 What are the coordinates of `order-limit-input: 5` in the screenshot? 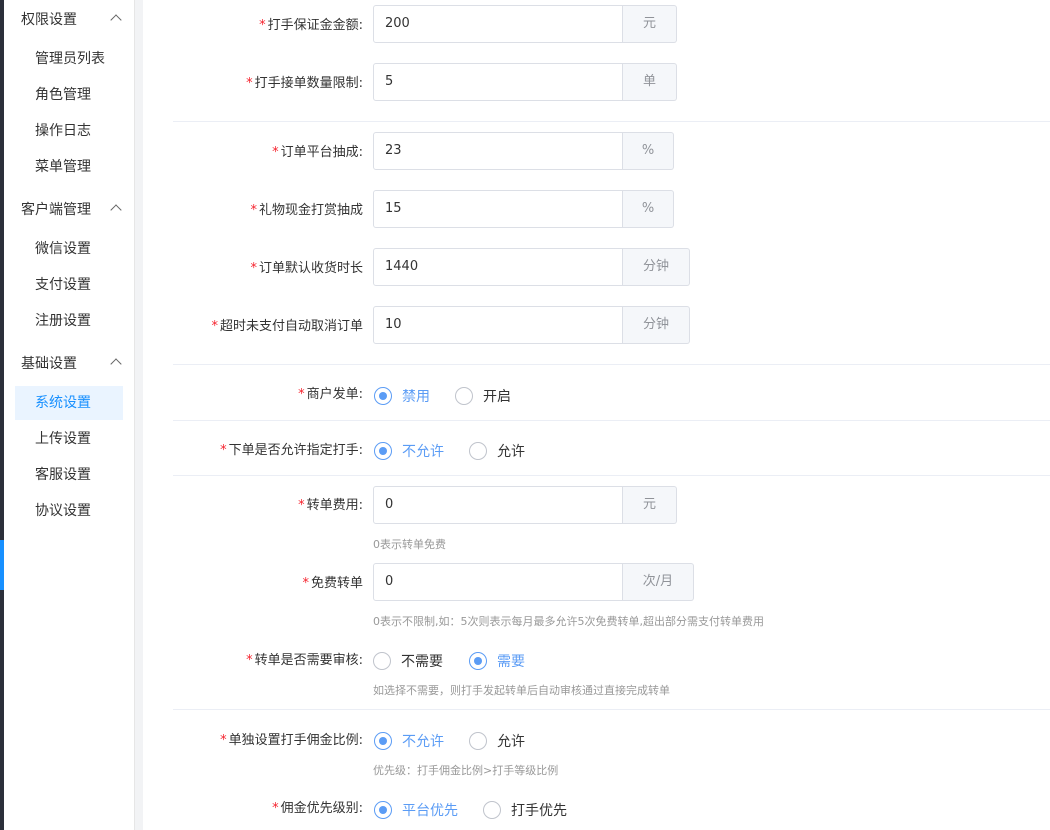 It's located at (498, 82).